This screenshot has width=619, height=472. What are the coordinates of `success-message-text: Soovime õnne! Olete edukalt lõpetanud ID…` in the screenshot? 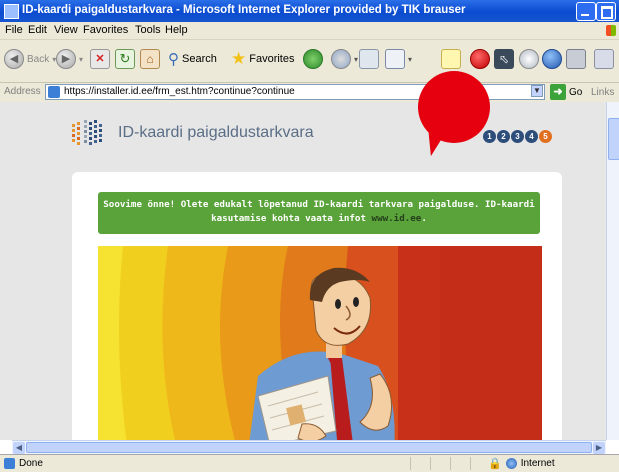 It's located at (319, 211).